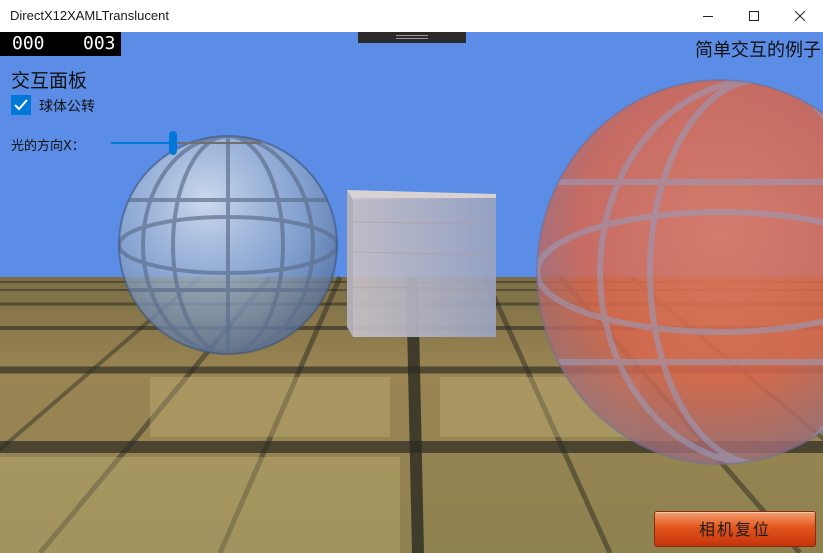 This screenshot has height=553, width=823. I want to click on minimize-button, so click(708, 16).